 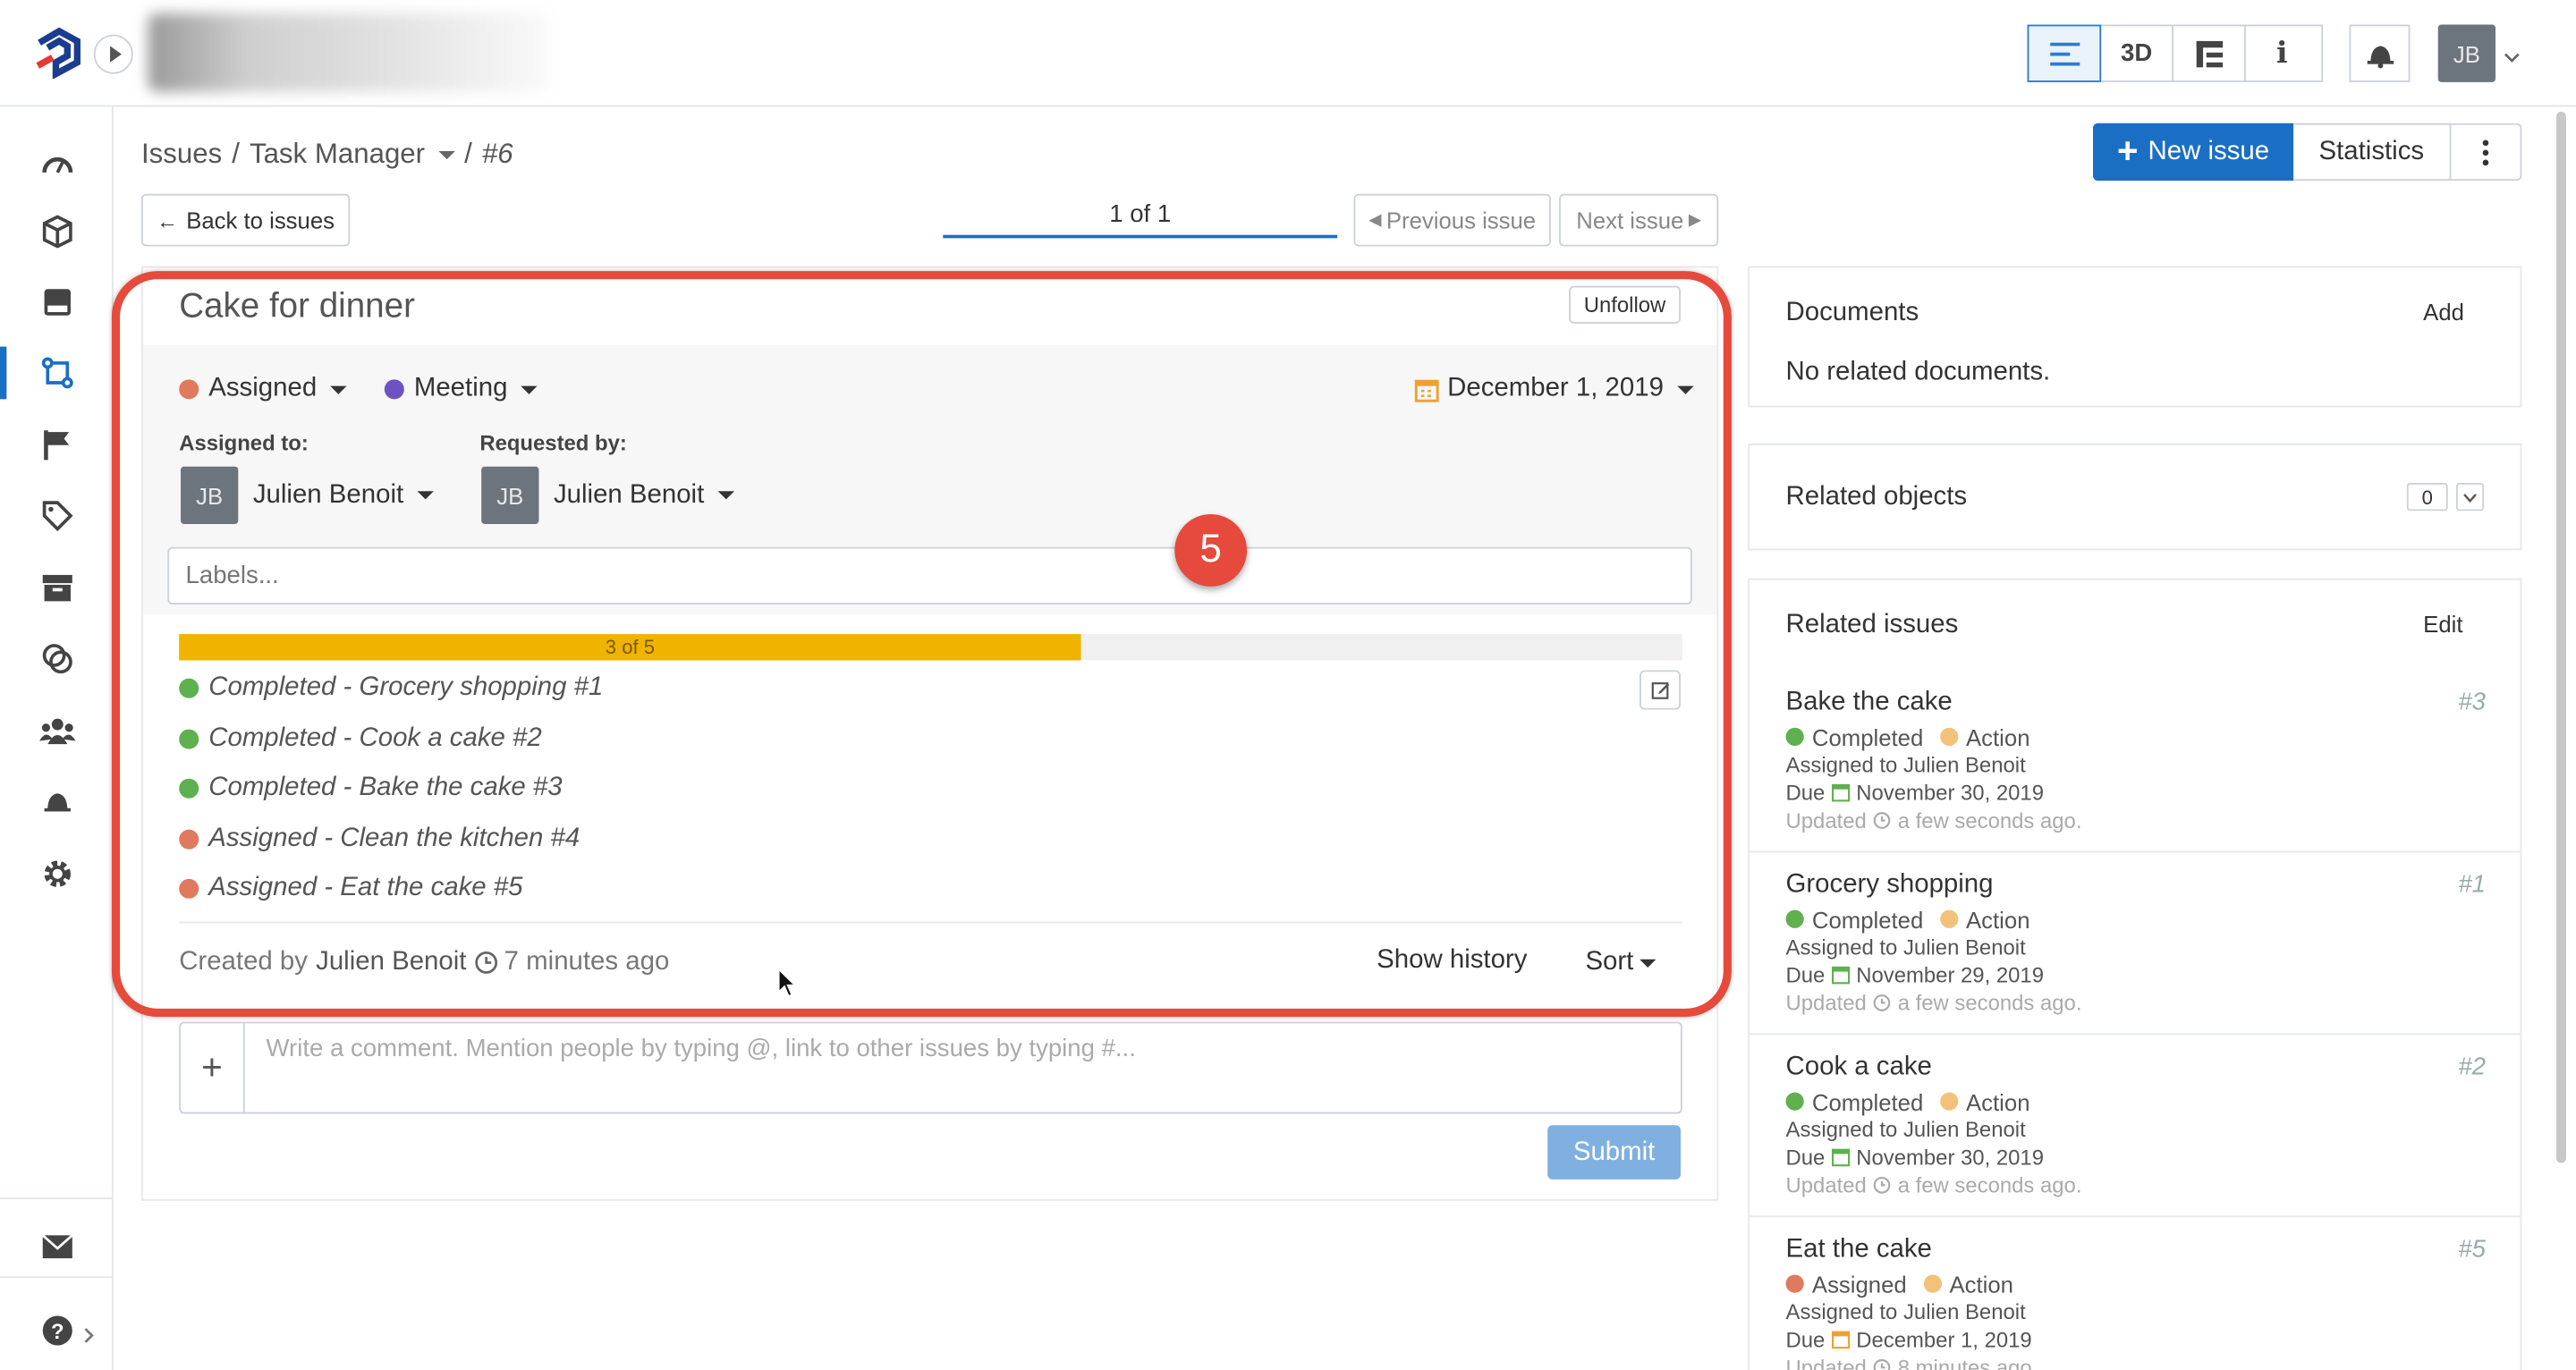 What do you see at coordinates (89, 1337) in the screenshot?
I see `chevron-right-icon` at bounding box center [89, 1337].